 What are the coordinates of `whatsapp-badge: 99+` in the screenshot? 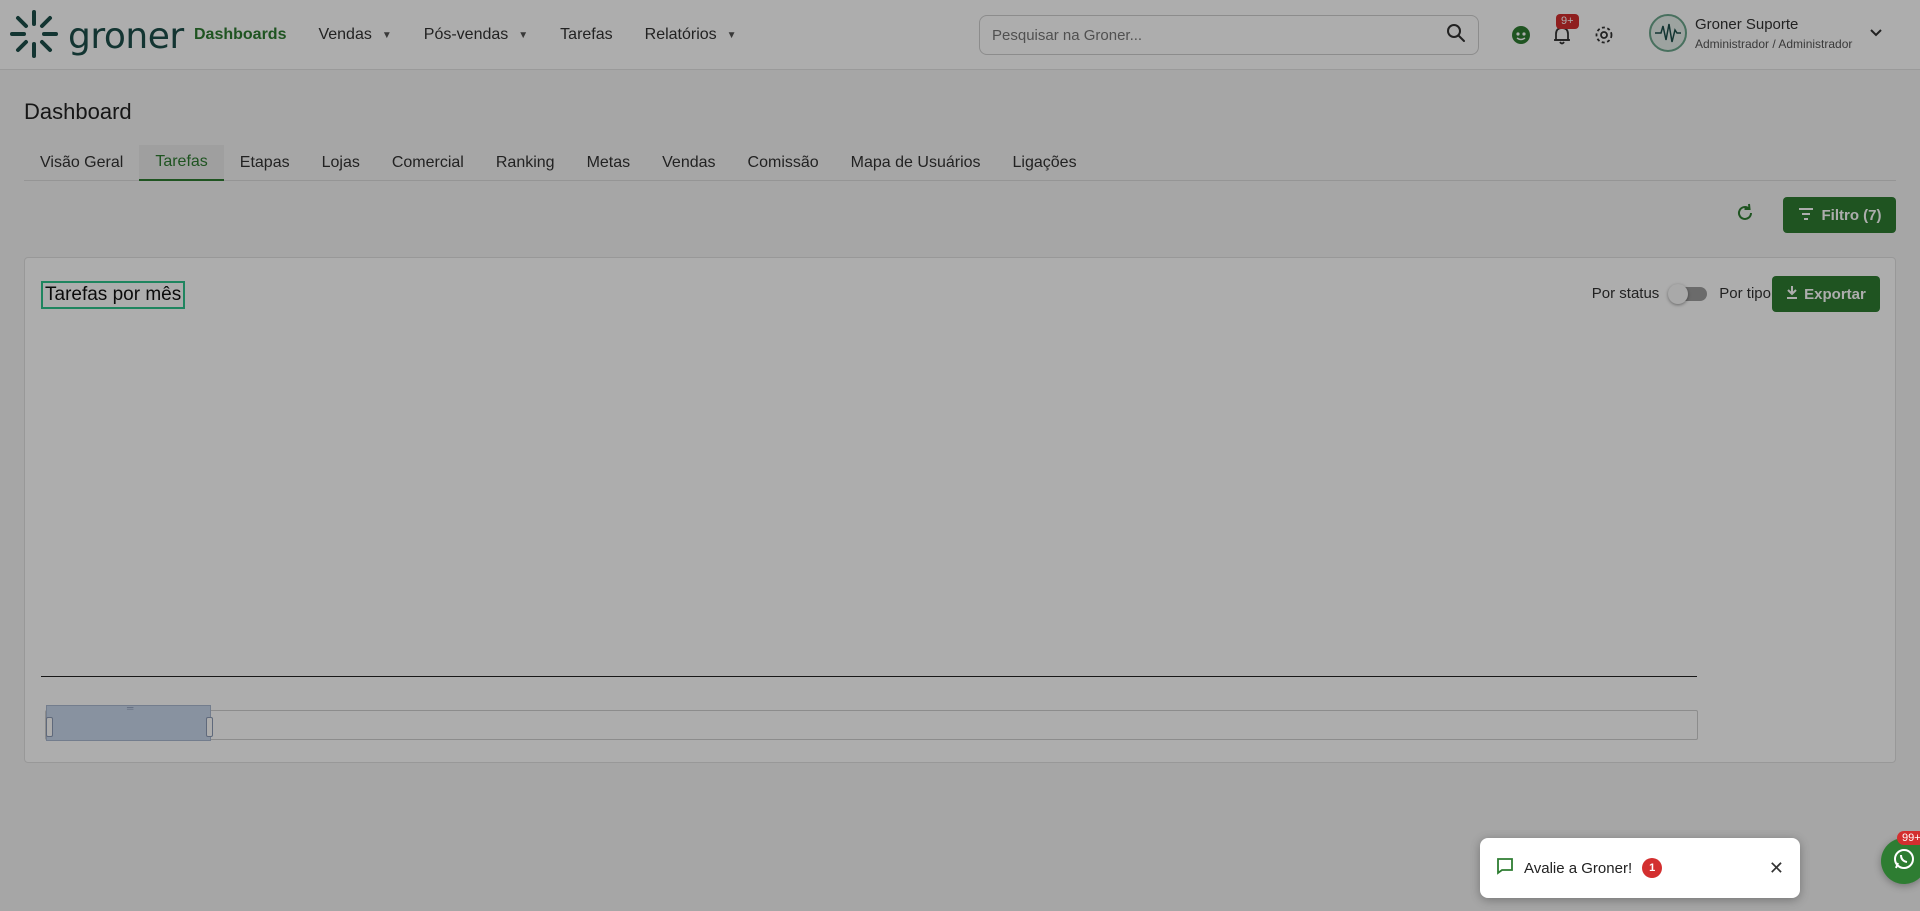 It's located at (1908, 838).